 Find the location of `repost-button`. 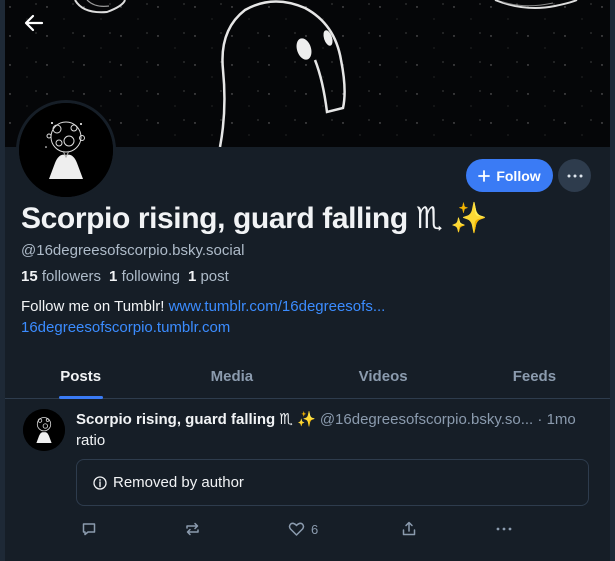

repost-button is located at coordinates (192, 529).